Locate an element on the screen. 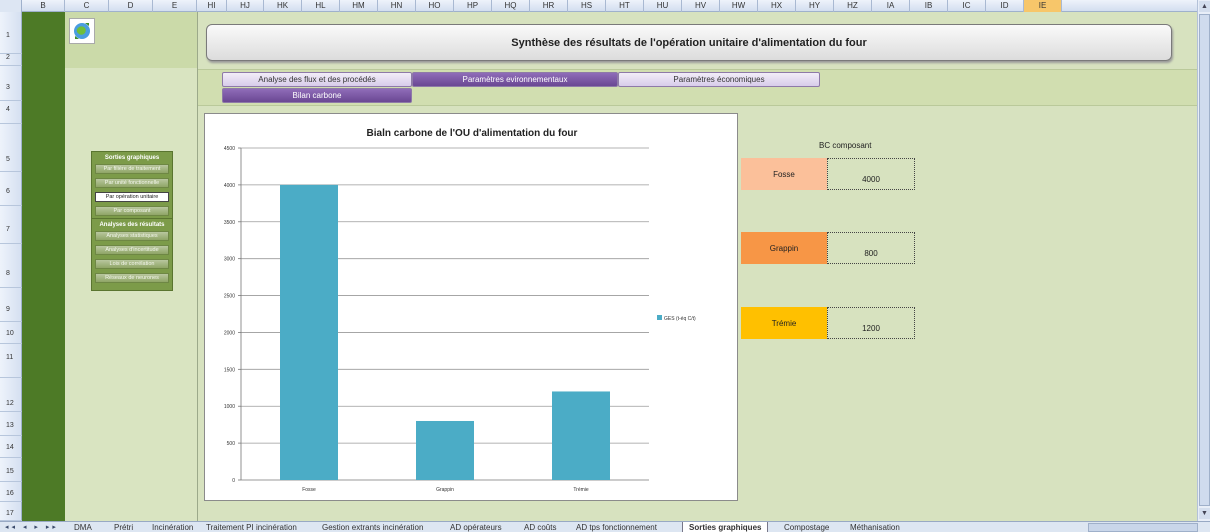 This screenshot has height=532, width=1210. x-tick-label: Trémie is located at coordinates (581, 490).